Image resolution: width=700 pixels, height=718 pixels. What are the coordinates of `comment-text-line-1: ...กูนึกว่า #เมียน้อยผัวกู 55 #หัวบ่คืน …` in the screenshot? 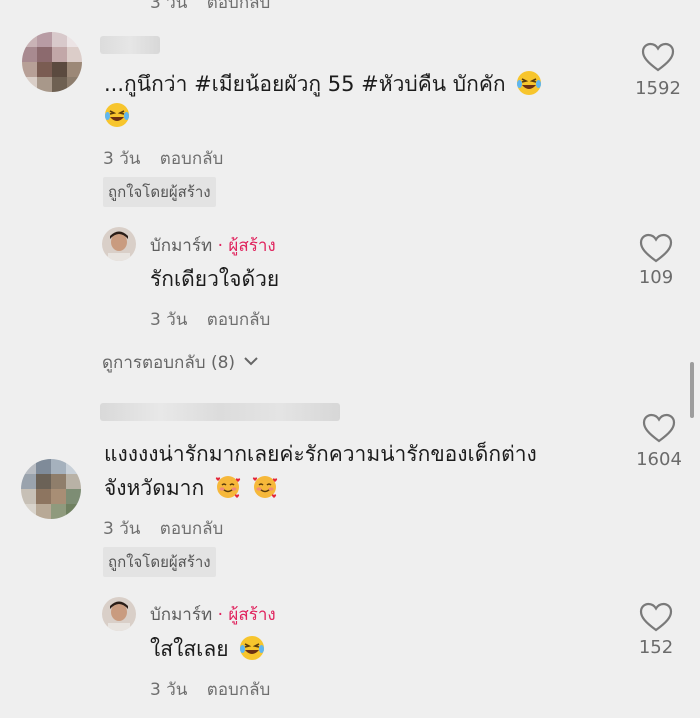 It's located at (305, 84).